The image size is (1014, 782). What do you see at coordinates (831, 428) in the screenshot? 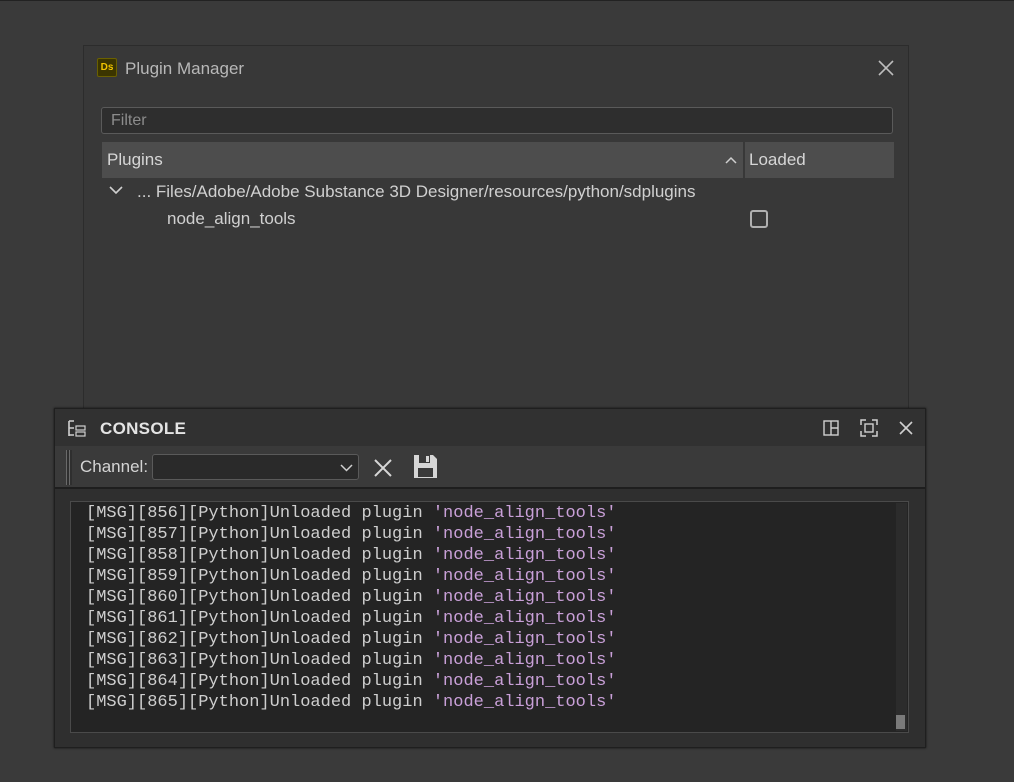
I see `split-panel-icon` at bounding box center [831, 428].